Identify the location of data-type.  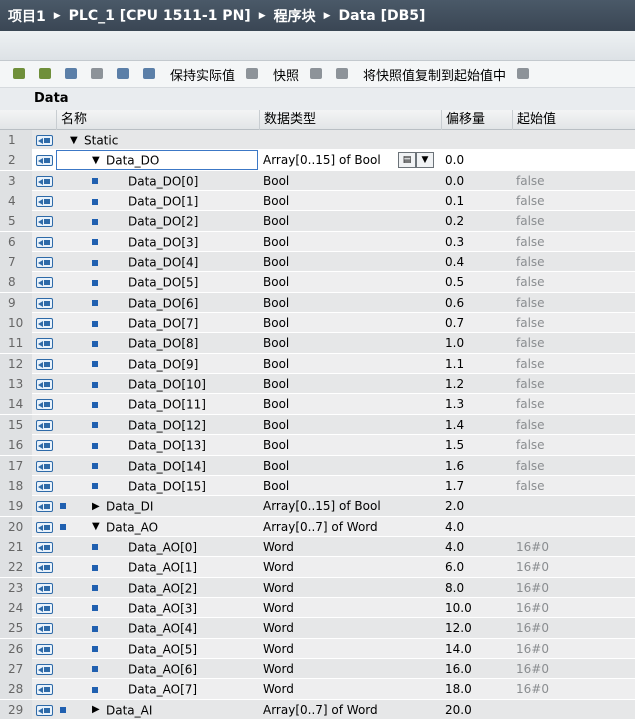
(349, 140).